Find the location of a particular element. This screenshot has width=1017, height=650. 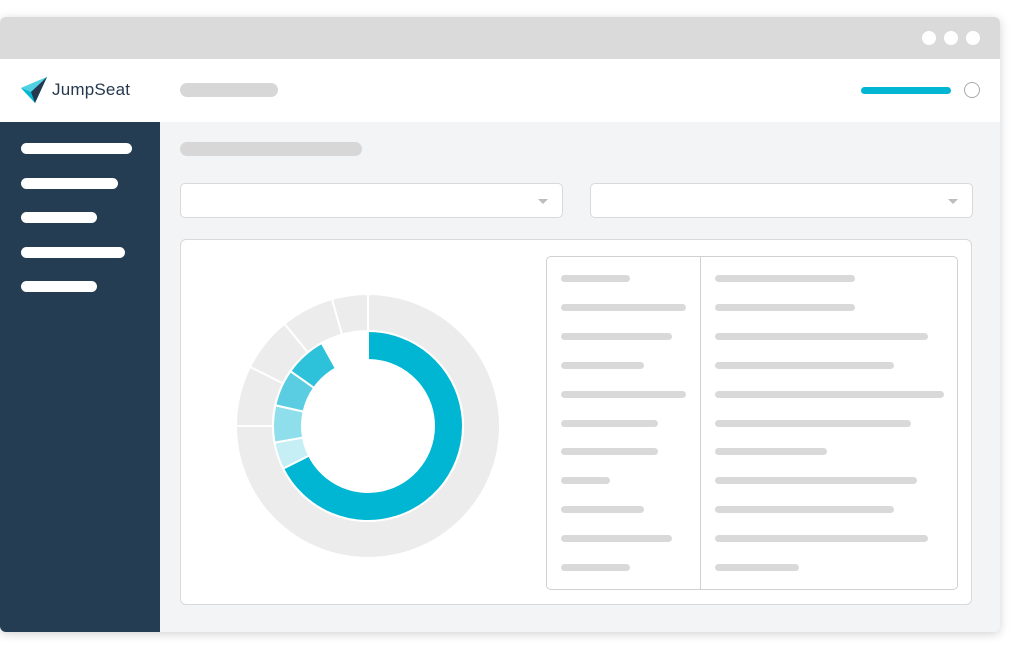

brand-logo: JumpSeat is located at coordinates (75, 90).